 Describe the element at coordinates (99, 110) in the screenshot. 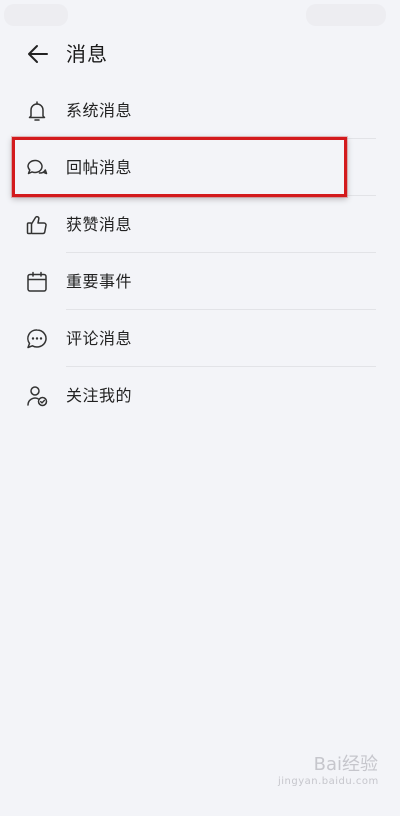

I see `menu-item-label: 系统消息` at that location.